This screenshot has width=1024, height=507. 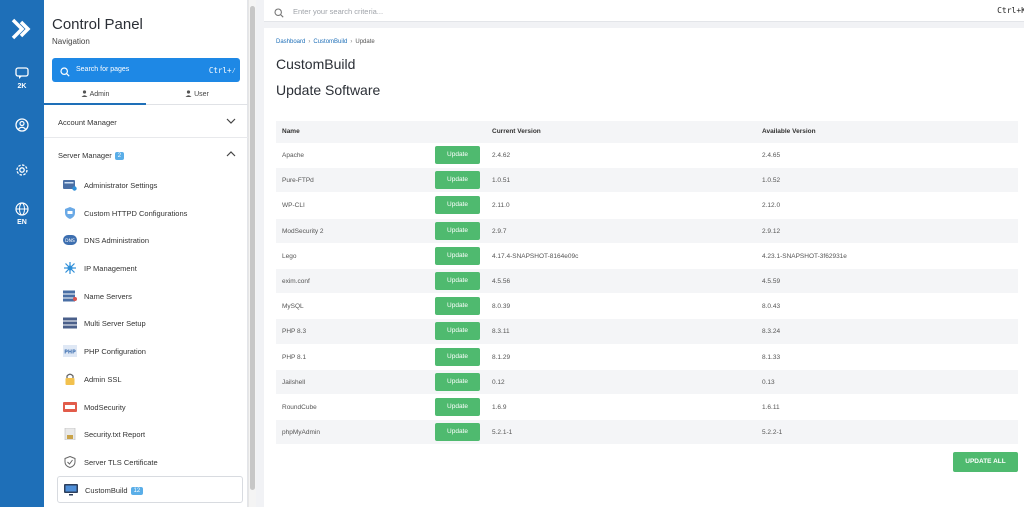 I want to click on available-version: 8.3.24, so click(x=771, y=332).